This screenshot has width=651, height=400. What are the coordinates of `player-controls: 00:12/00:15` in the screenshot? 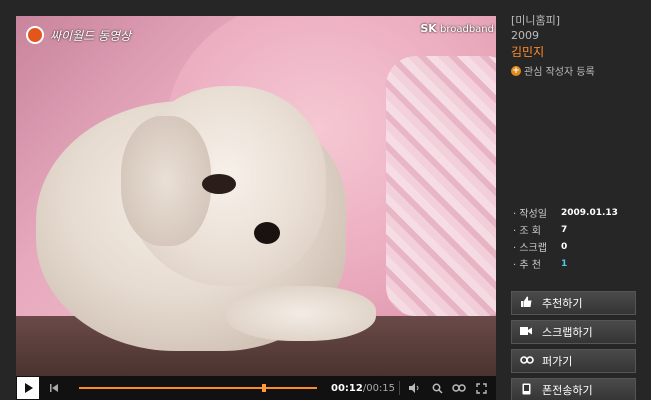 It's located at (256, 388).